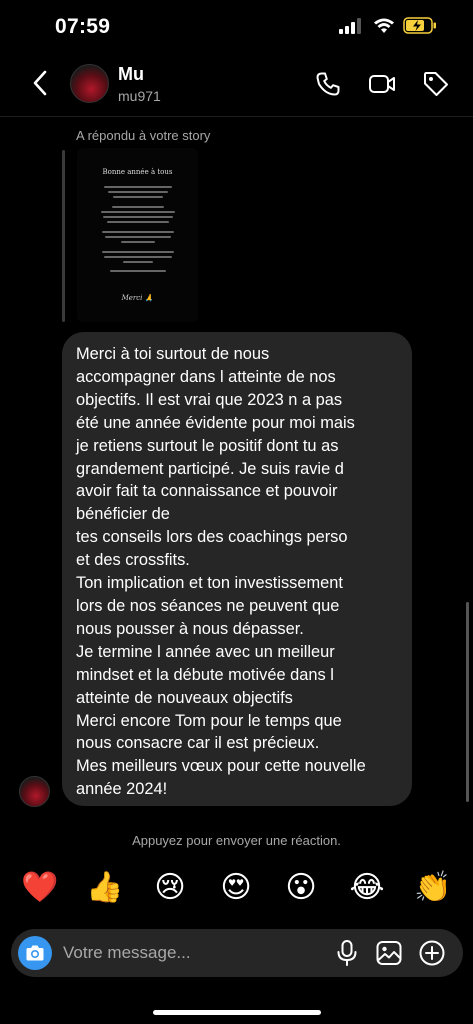 The height and width of the screenshot is (1024, 473). I want to click on reaction-heart-eyes-button: 😍, so click(236, 888).